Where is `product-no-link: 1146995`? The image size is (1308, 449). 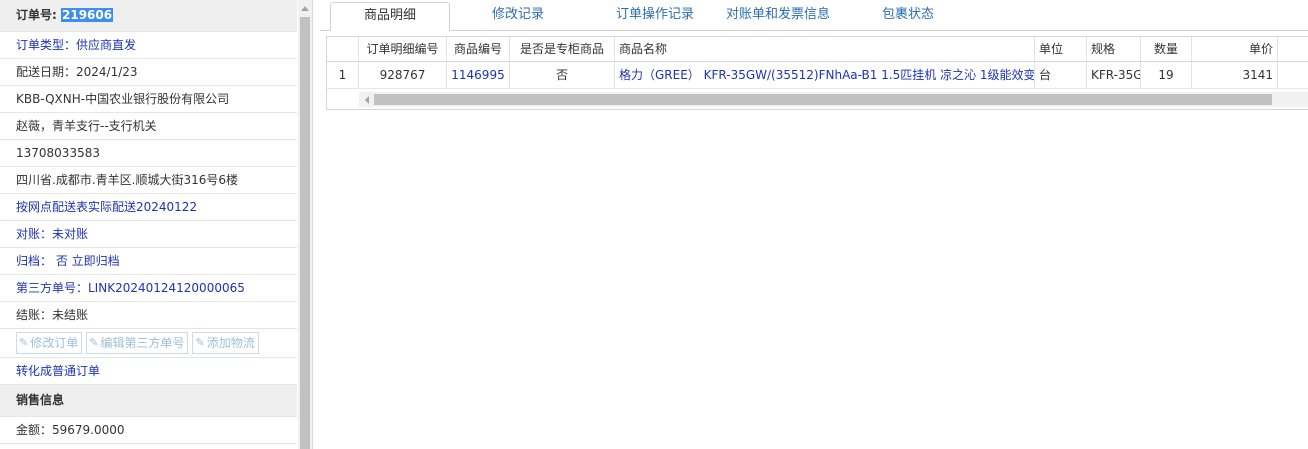 product-no-link: 1146995 is located at coordinates (478, 75).